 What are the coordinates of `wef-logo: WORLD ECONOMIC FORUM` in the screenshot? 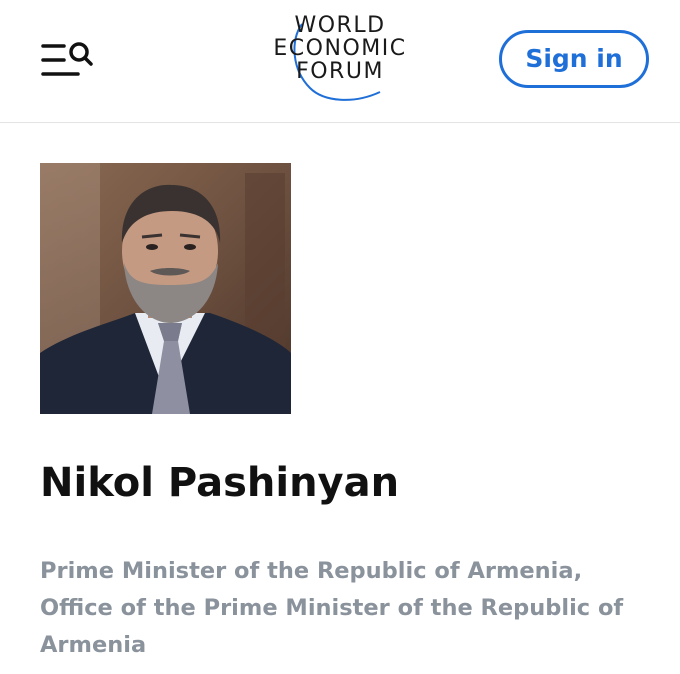 It's located at (340, 60).